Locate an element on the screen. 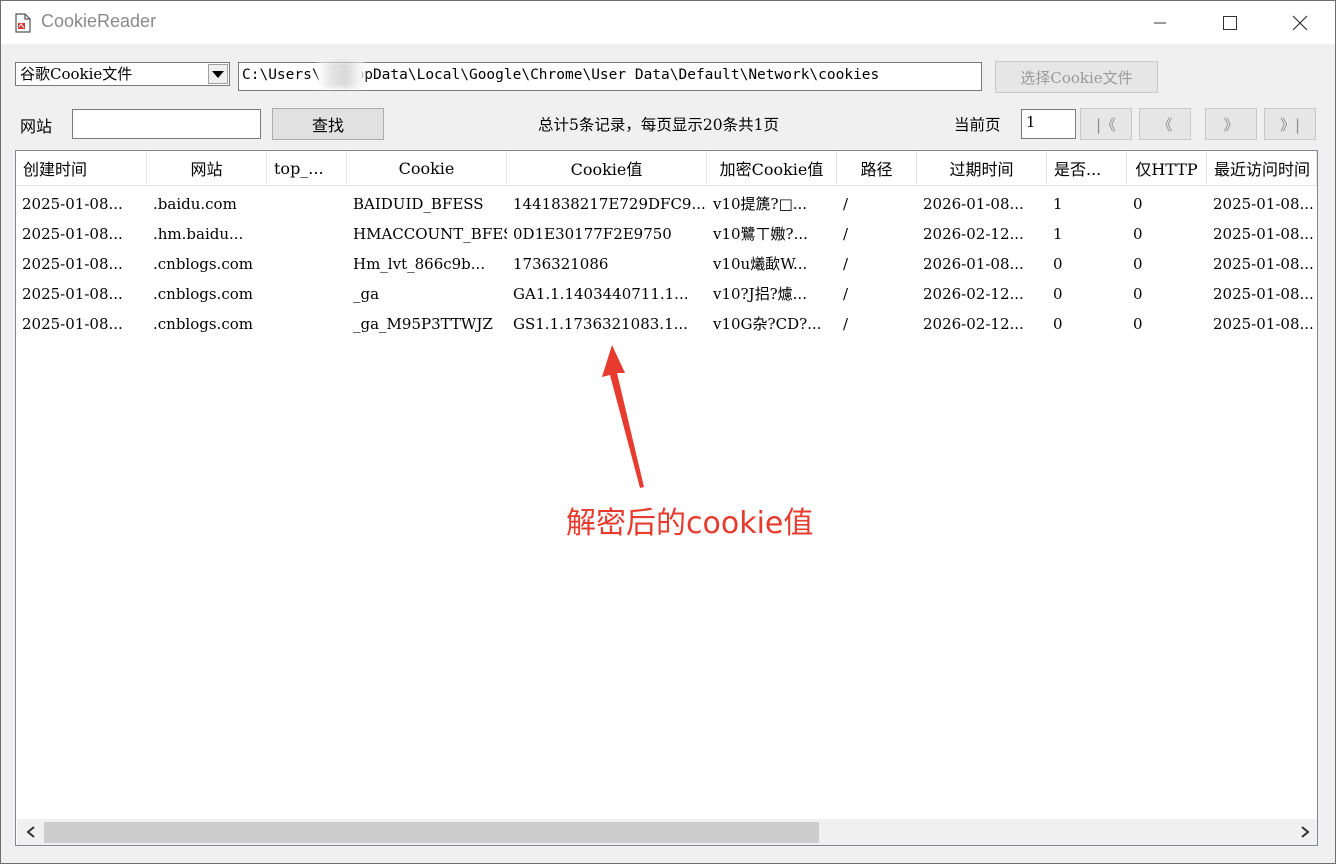 The height and width of the screenshot is (864, 1336). chevron-down-icon is located at coordinates (218, 74).